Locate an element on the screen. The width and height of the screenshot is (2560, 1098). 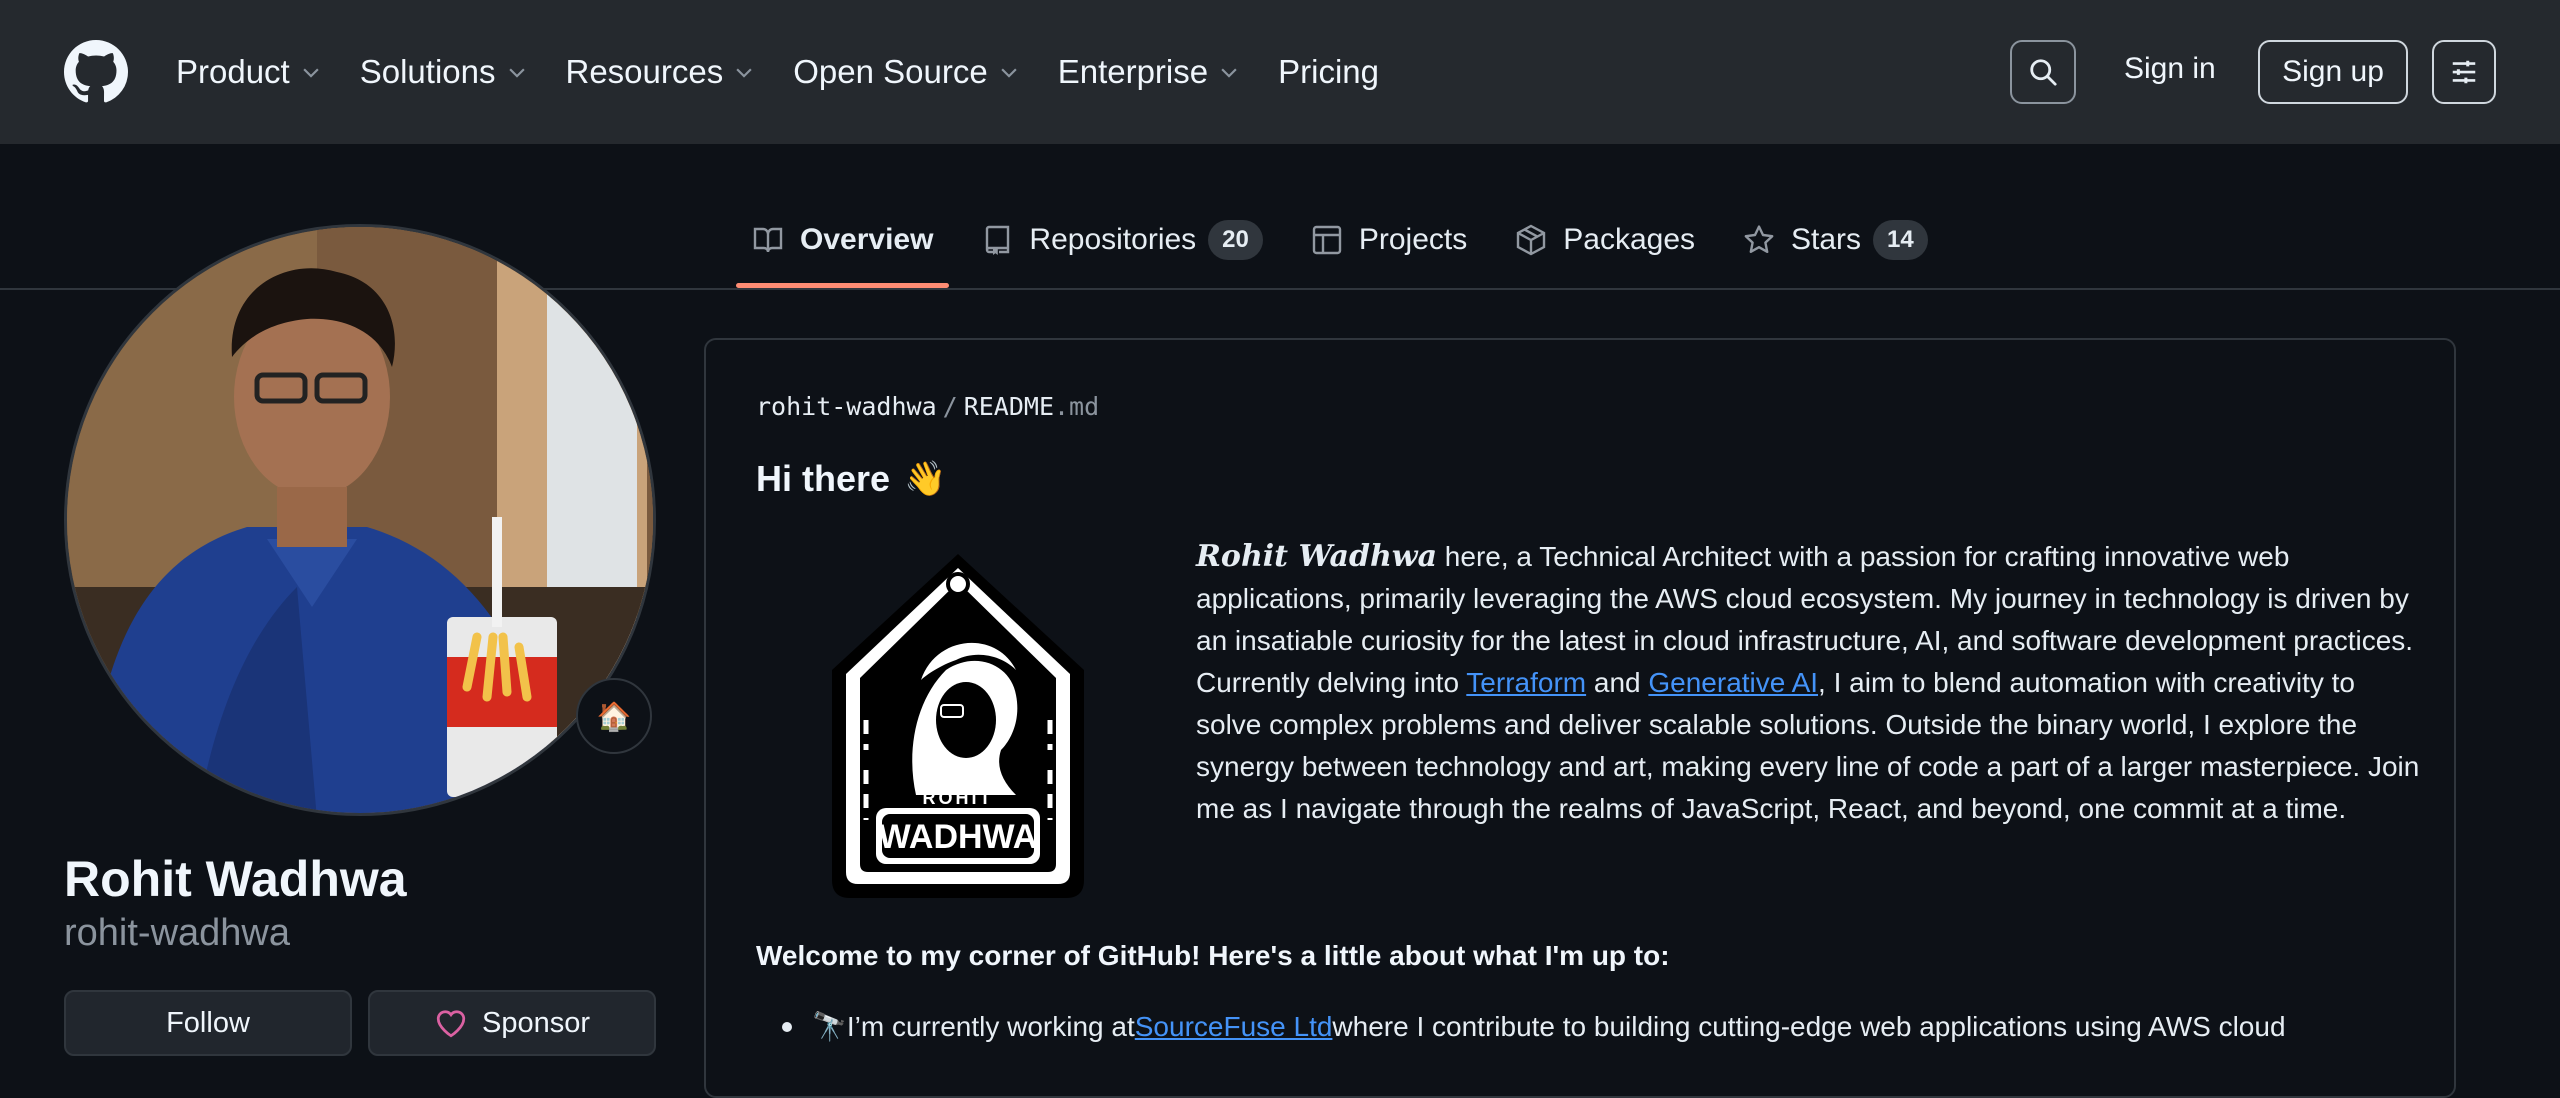
package-icon is located at coordinates (1531, 240).